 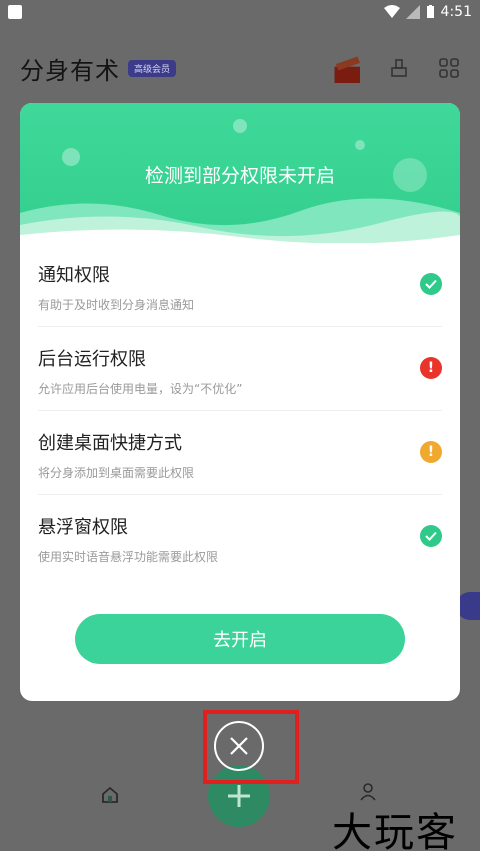 I want to click on permission-item-notification: 通知权限 有助于及时收到分身消息通知, so click(x=240, y=285).